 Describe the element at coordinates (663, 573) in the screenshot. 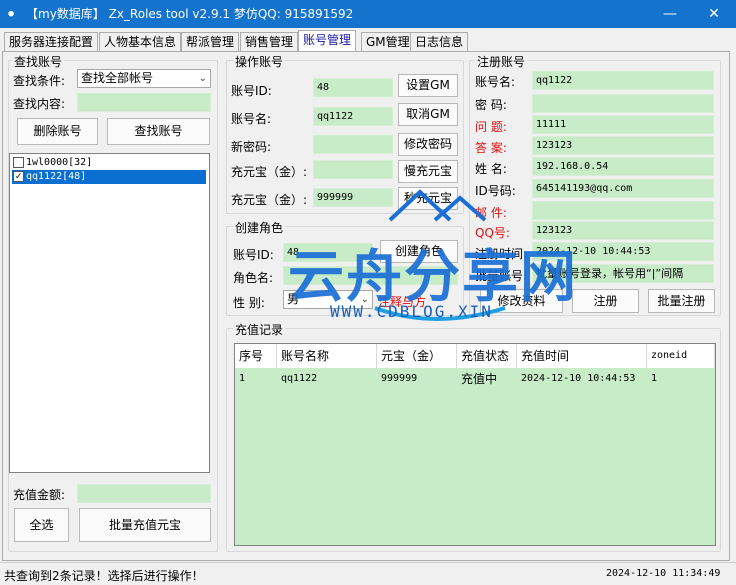

I see `status-time: 2024-12-10 11:34:49` at that location.